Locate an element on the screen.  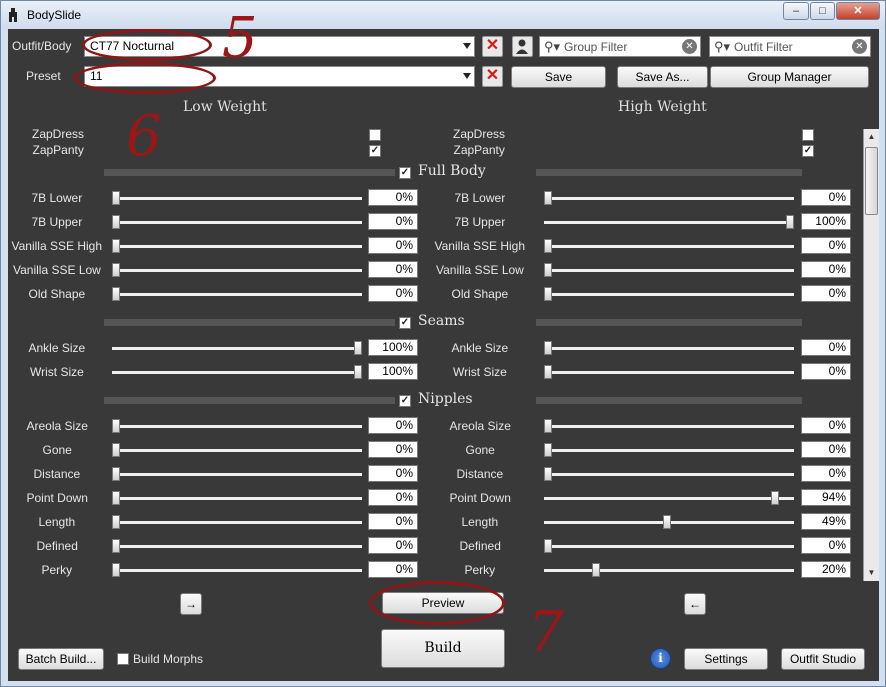
outfit-studio-button: Outfit Studio is located at coordinates (823, 659).